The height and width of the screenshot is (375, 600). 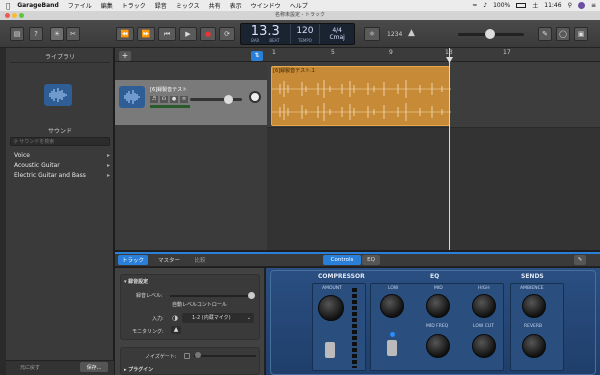 I want to click on eq-switch, so click(x=392, y=348).